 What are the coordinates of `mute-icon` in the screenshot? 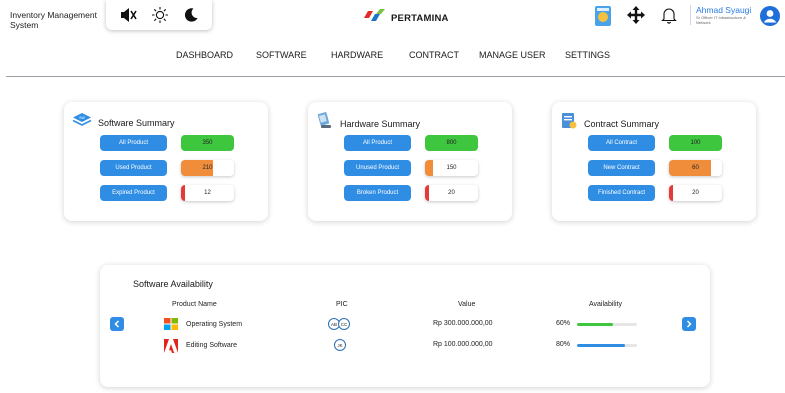 It's located at (128, 15).